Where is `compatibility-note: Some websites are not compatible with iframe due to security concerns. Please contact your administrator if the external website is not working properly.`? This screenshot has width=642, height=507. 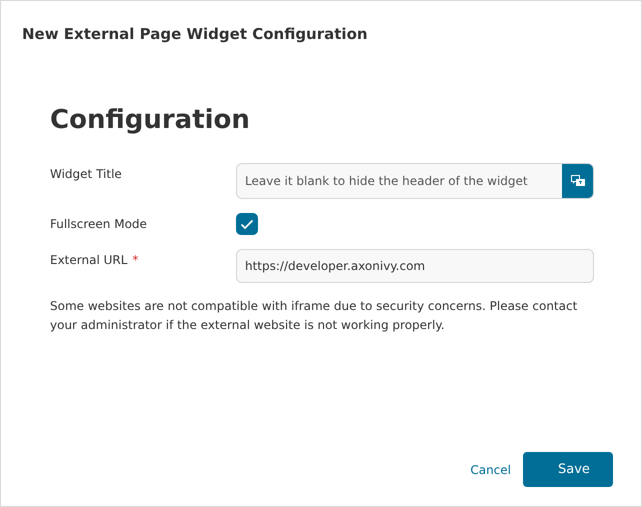
compatibility-note: Some websites are not compatible with iframe due to security concerns. Please contact your administrator if the external website is not working properly. is located at coordinates (314, 316).